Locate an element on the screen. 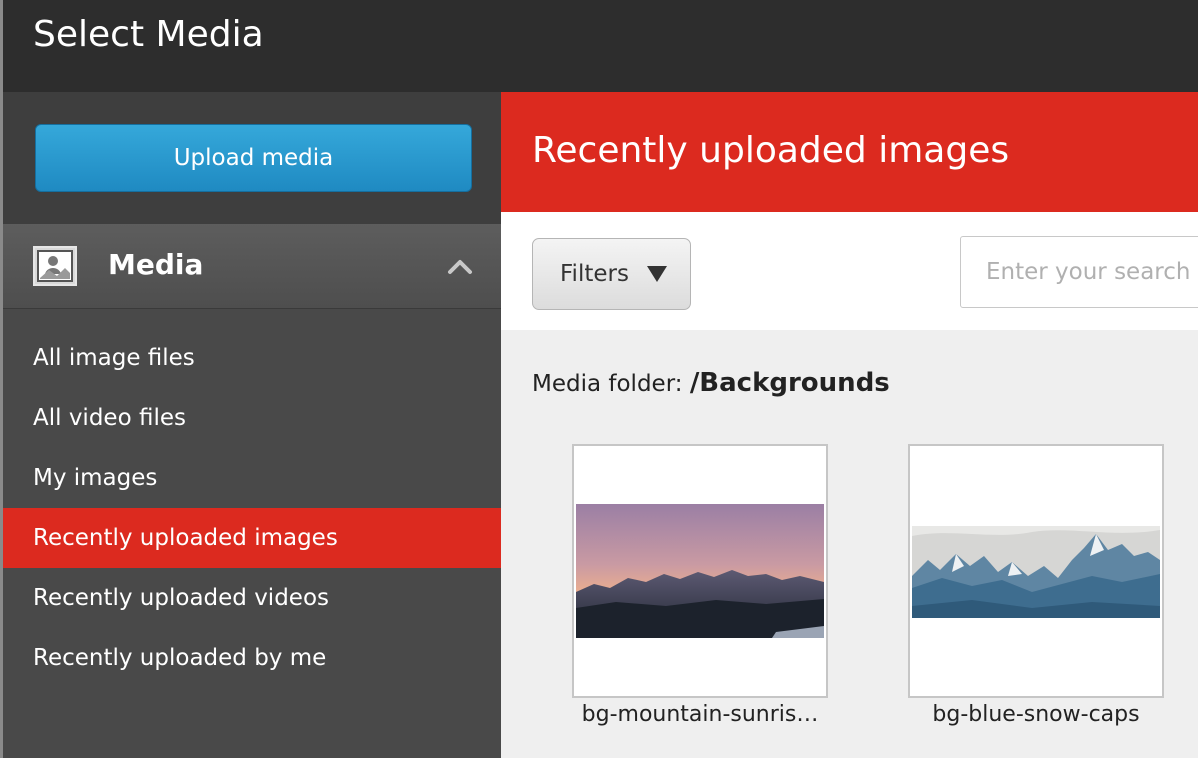 This screenshot has width=1198, height=758. filters-label: Filters is located at coordinates (594, 274).